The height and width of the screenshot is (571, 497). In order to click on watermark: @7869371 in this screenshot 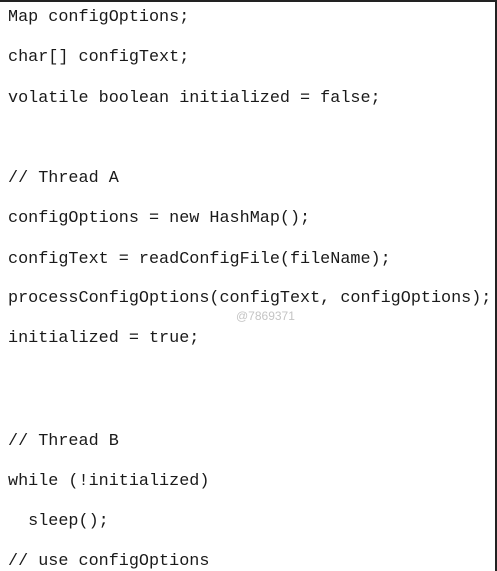, I will do `click(265, 316)`.